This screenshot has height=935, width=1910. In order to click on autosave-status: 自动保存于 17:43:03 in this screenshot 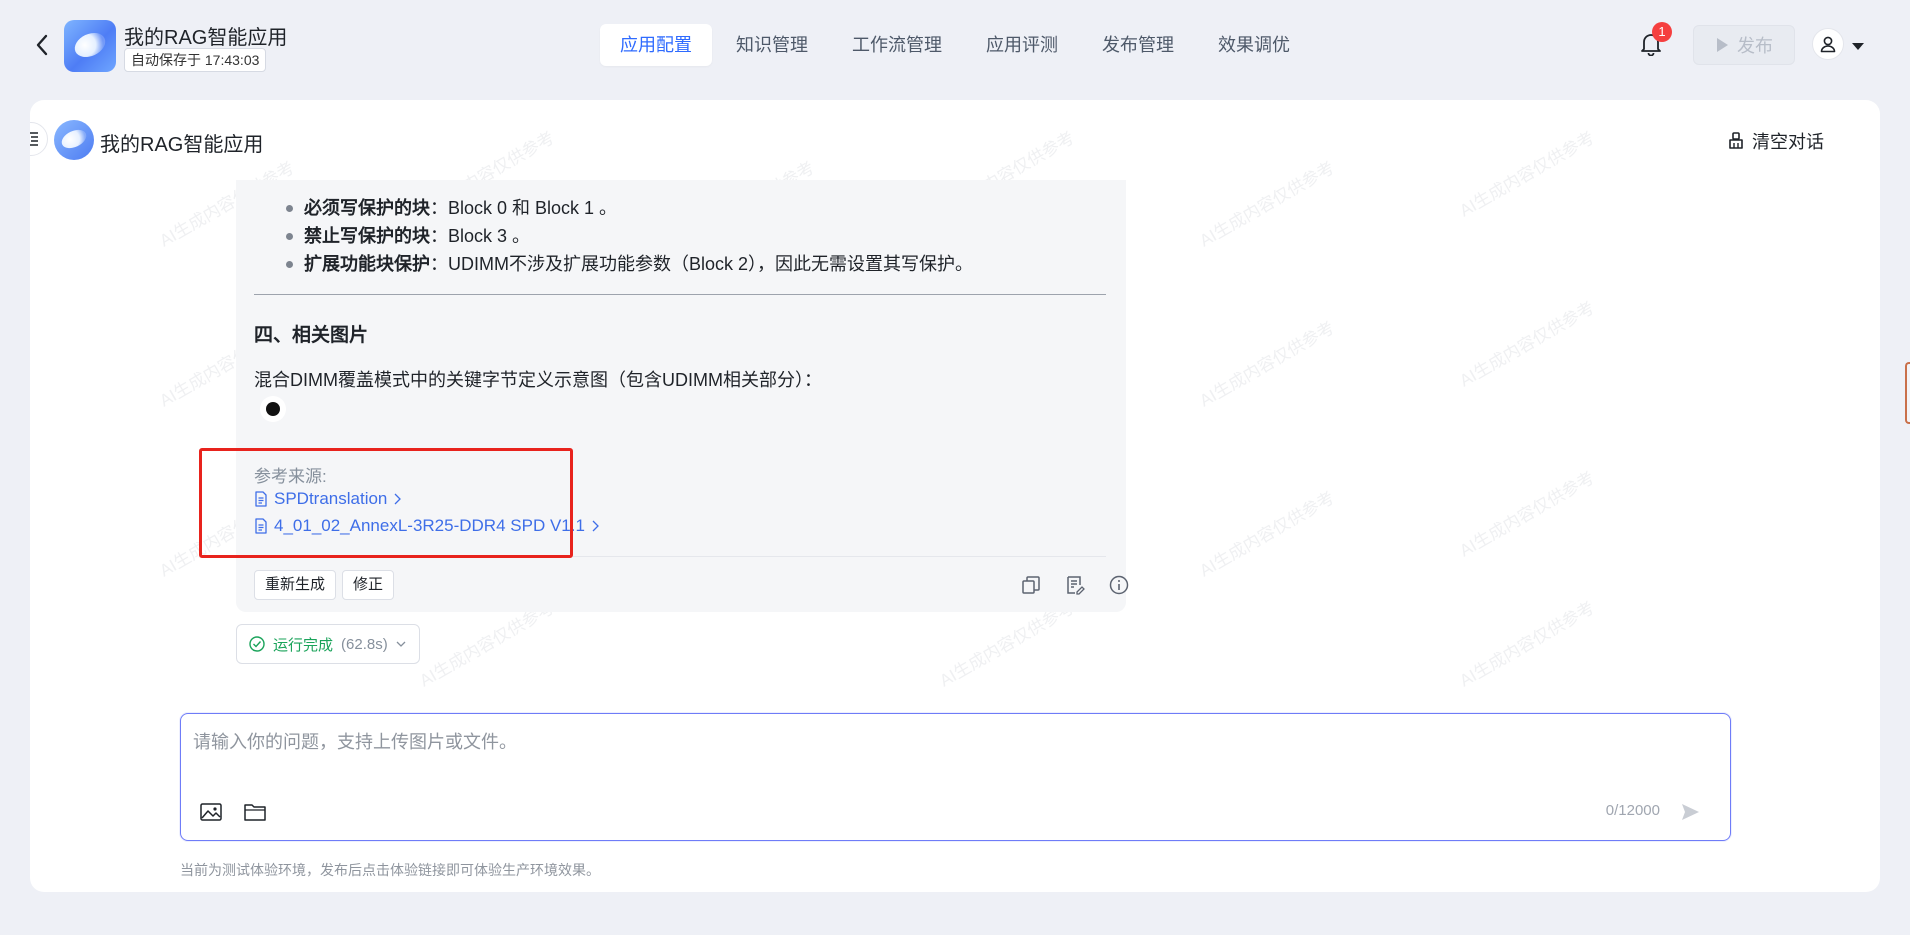, I will do `click(195, 60)`.